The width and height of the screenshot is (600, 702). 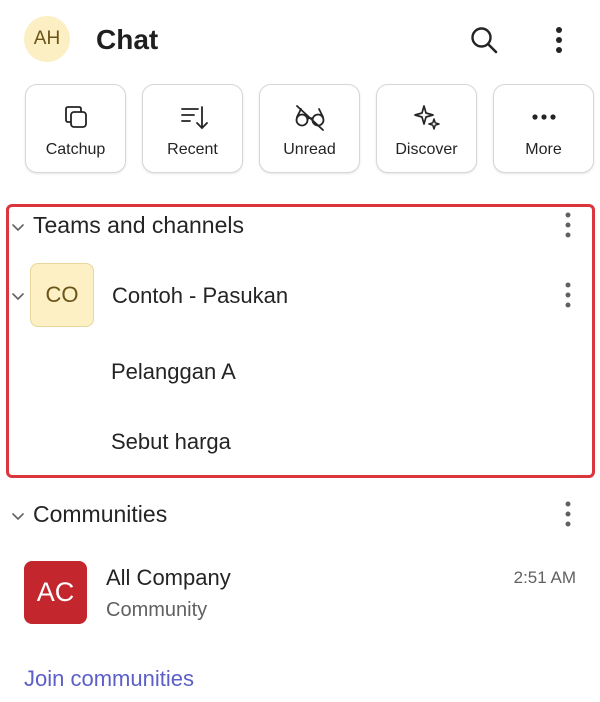 What do you see at coordinates (47, 39) in the screenshot?
I see `user-avatar: AH` at bounding box center [47, 39].